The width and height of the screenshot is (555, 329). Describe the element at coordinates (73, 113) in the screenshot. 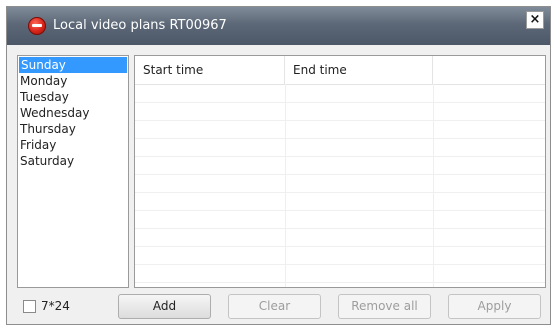

I see `day-item-wednesday: Wednesday` at that location.